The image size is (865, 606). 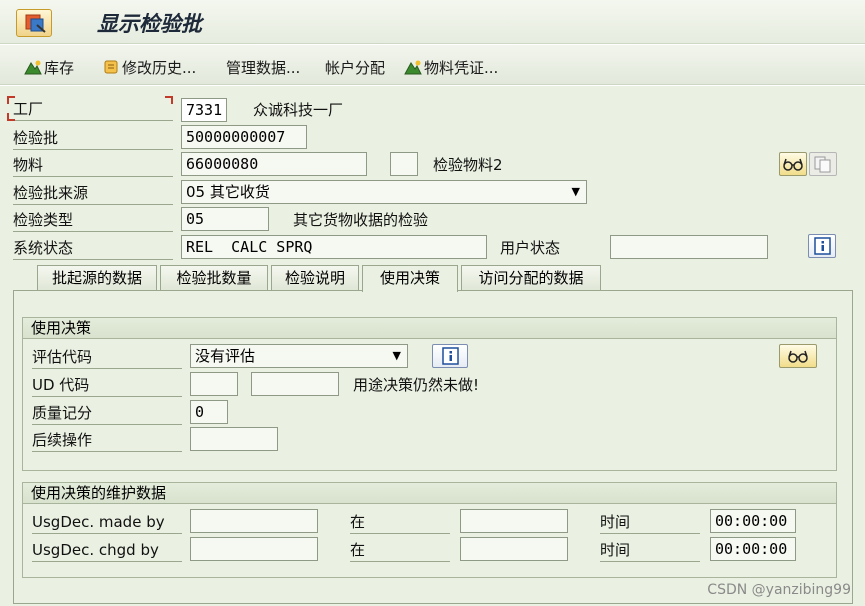 I want to click on title-bar: 显示检验批, so click(x=432, y=22).